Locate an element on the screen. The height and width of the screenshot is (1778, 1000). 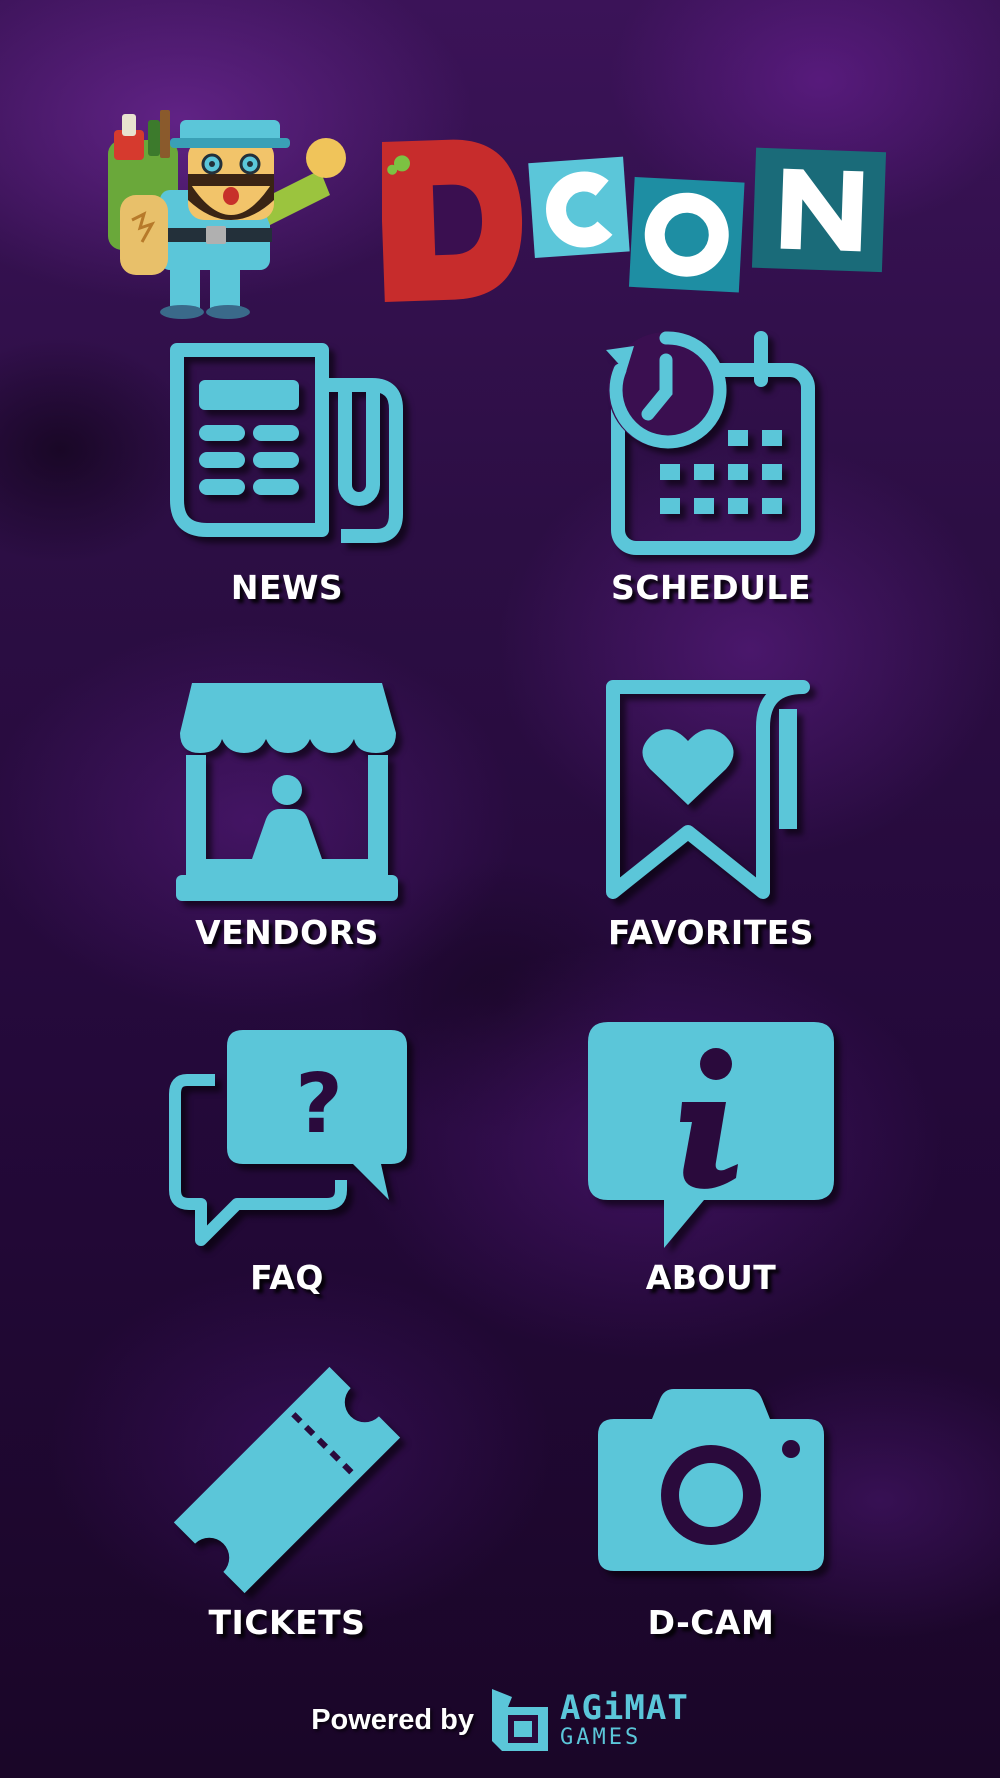
menu-item-news: NEWS is located at coordinates (287, 480).